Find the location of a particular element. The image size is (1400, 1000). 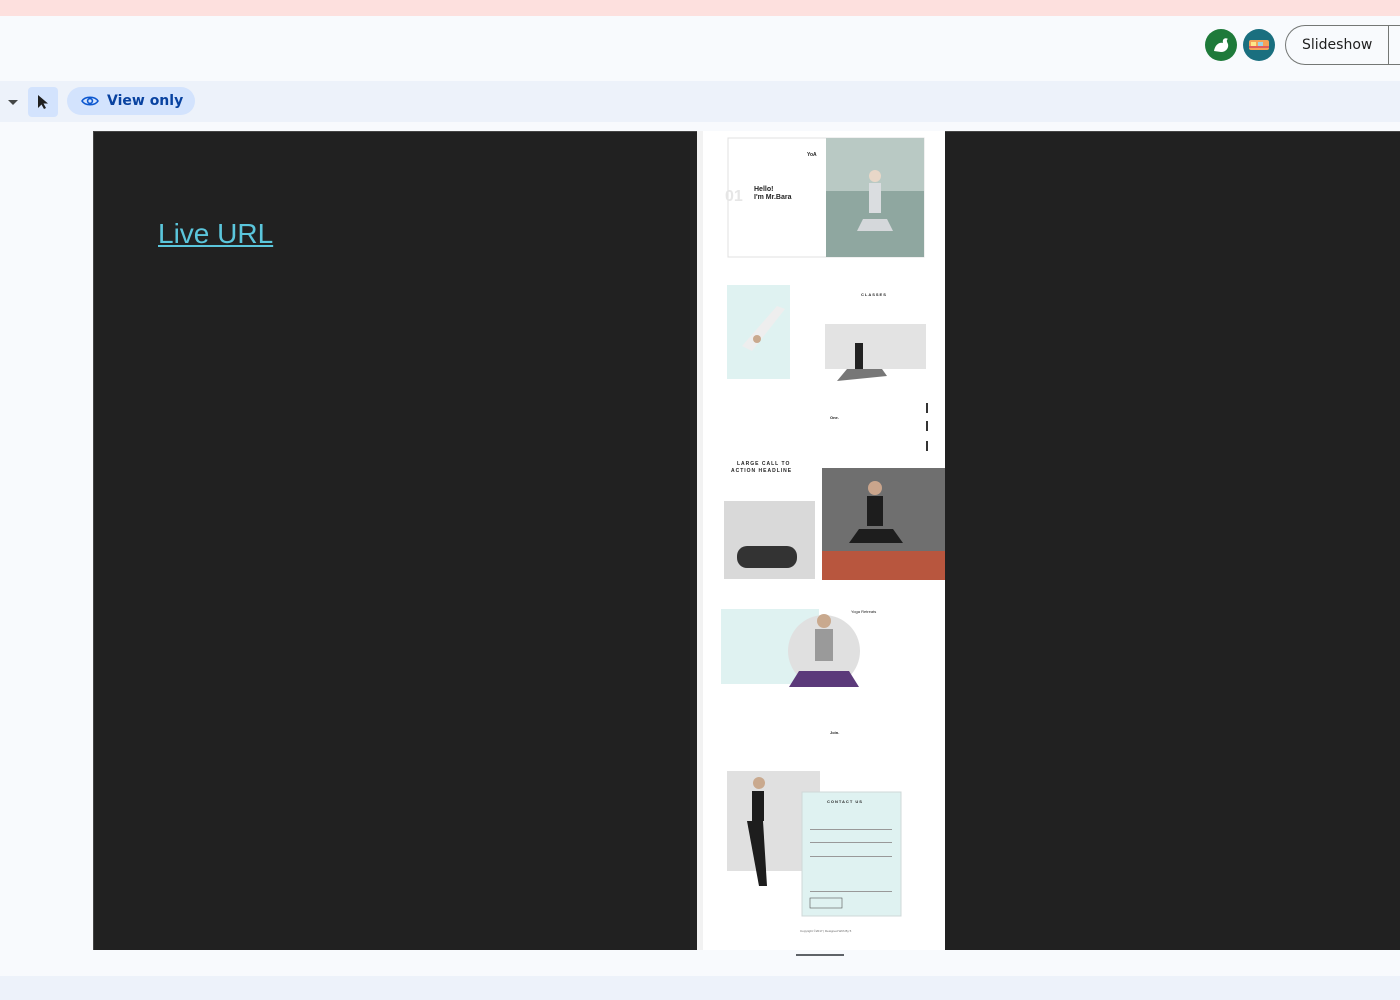

slideshow-divider is located at coordinates (1388, 45).